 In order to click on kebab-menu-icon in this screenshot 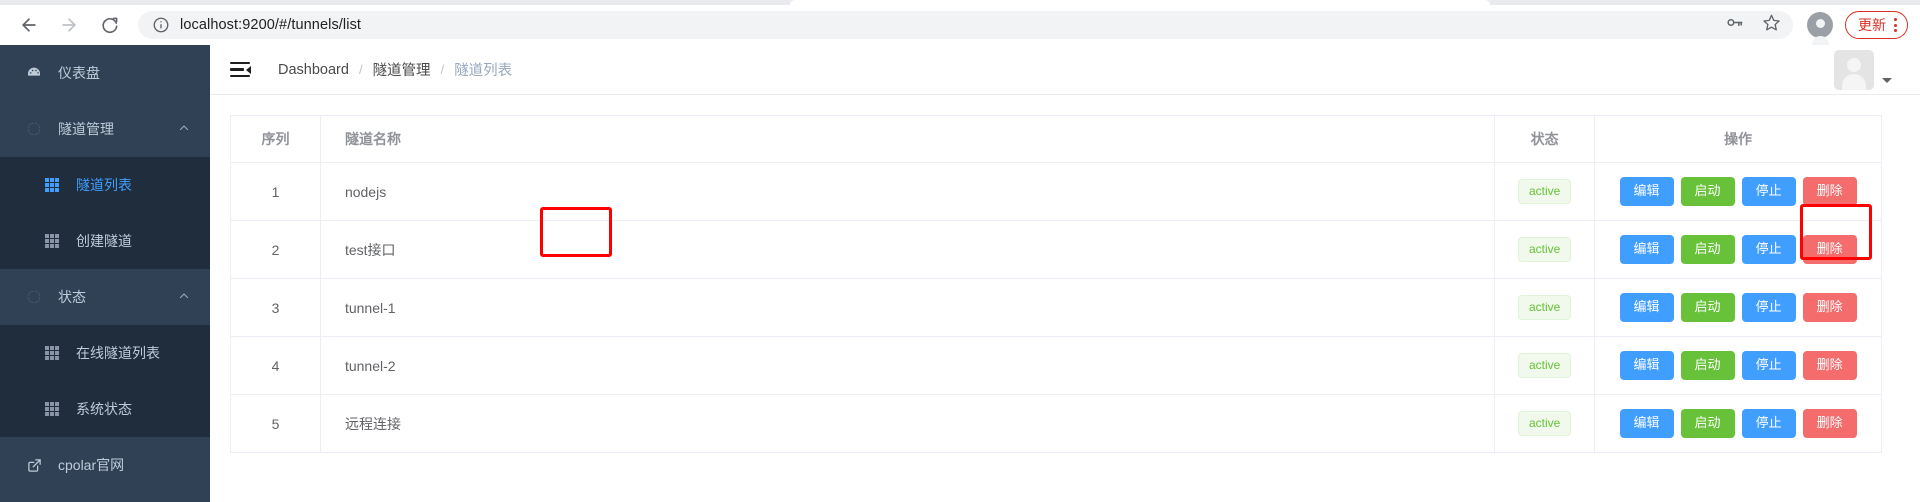, I will do `click(1895, 25)`.